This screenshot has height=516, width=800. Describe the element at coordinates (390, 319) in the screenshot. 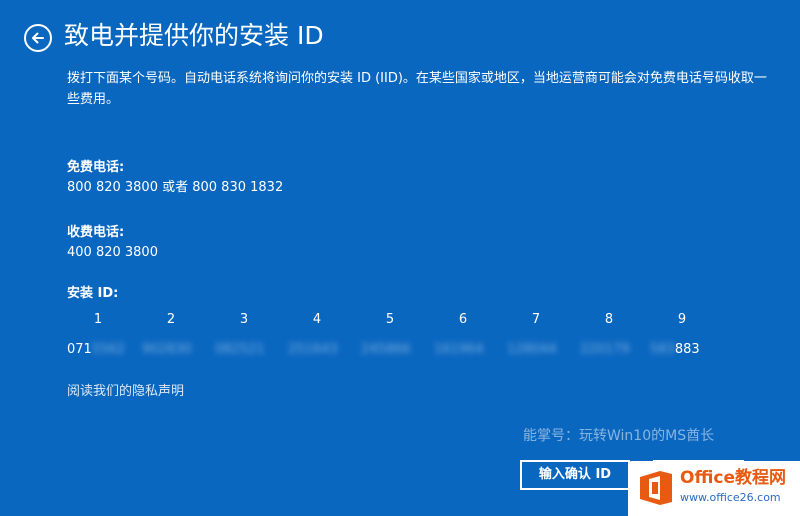

I see `id-column-number: 5` at that location.